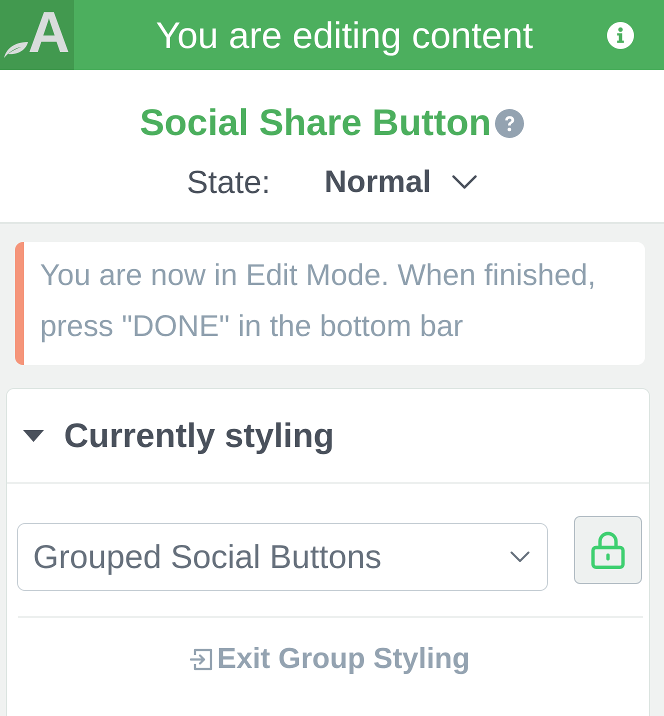 Image resolution: width=664 pixels, height=716 pixels. What do you see at coordinates (199, 435) in the screenshot?
I see `card-title: Currently styling` at bounding box center [199, 435].